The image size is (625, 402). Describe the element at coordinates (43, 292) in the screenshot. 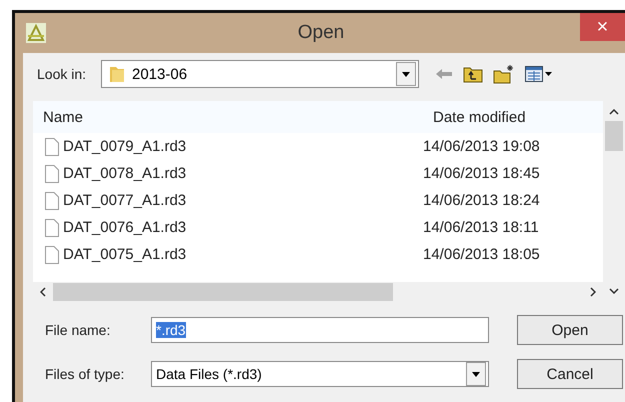

I see `scroll-left-icon` at that location.